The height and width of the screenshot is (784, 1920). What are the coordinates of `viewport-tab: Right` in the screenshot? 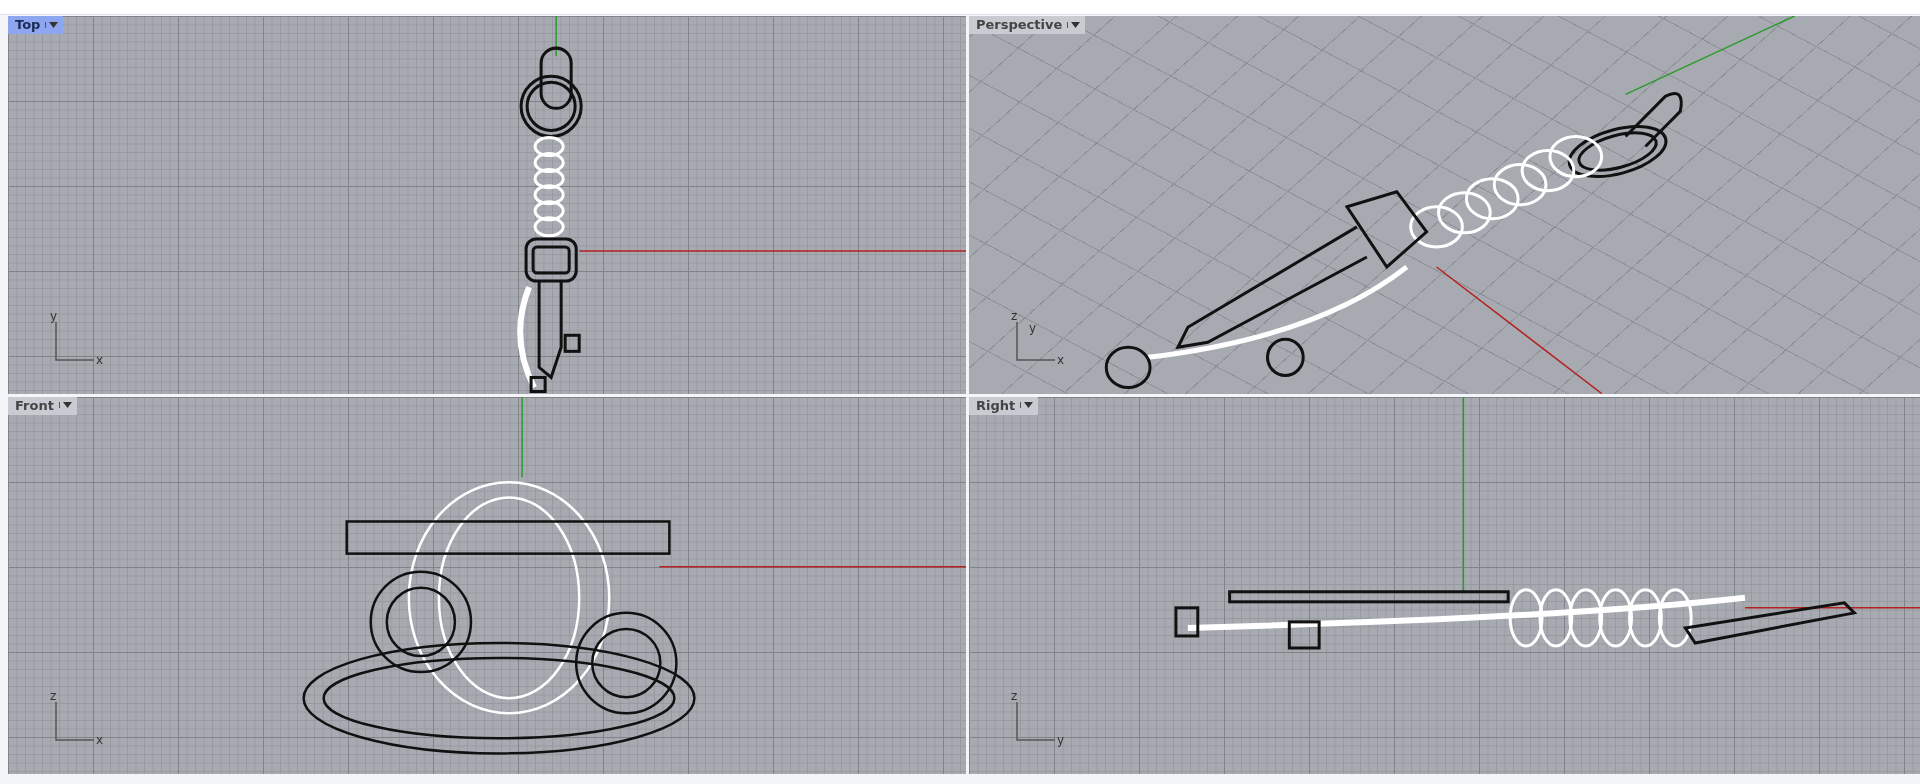 It's located at (1004, 405).